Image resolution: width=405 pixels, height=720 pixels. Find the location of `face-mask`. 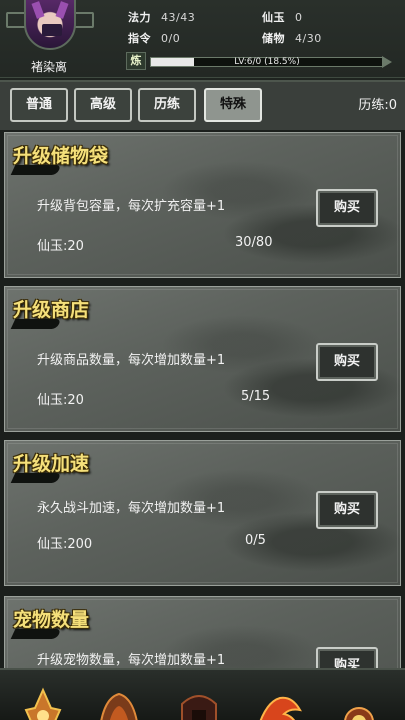

face-mask is located at coordinates (52, 30).